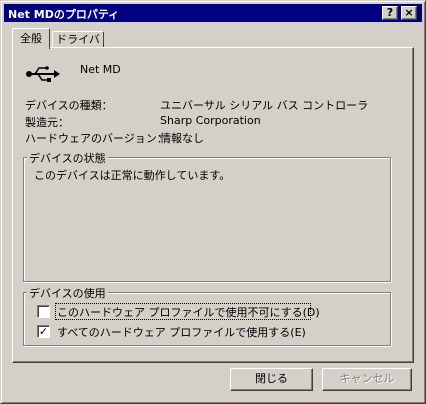 This screenshot has height=404, width=426. I want to click on device-type-label: デバイスの種類：, so click(69, 105).